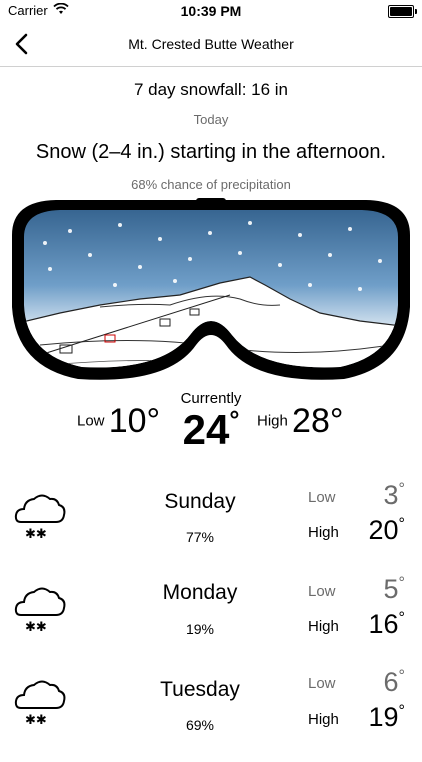 This screenshot has height=762, width=422. I want to click on battery-icon, so click(402, 11).